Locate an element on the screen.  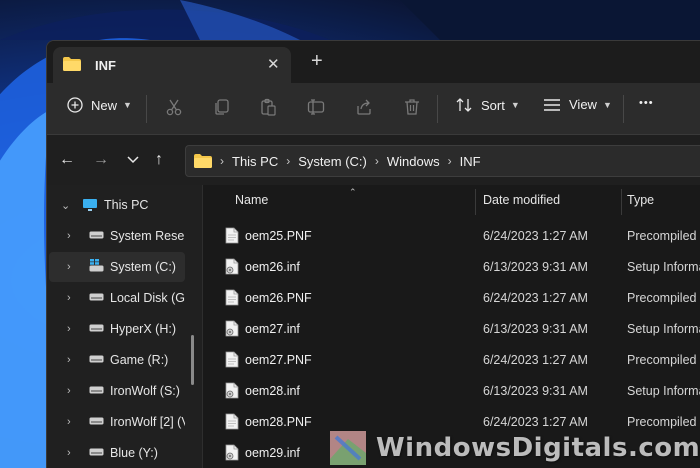
column-header-name: Name is located at coordinates (251, 200).